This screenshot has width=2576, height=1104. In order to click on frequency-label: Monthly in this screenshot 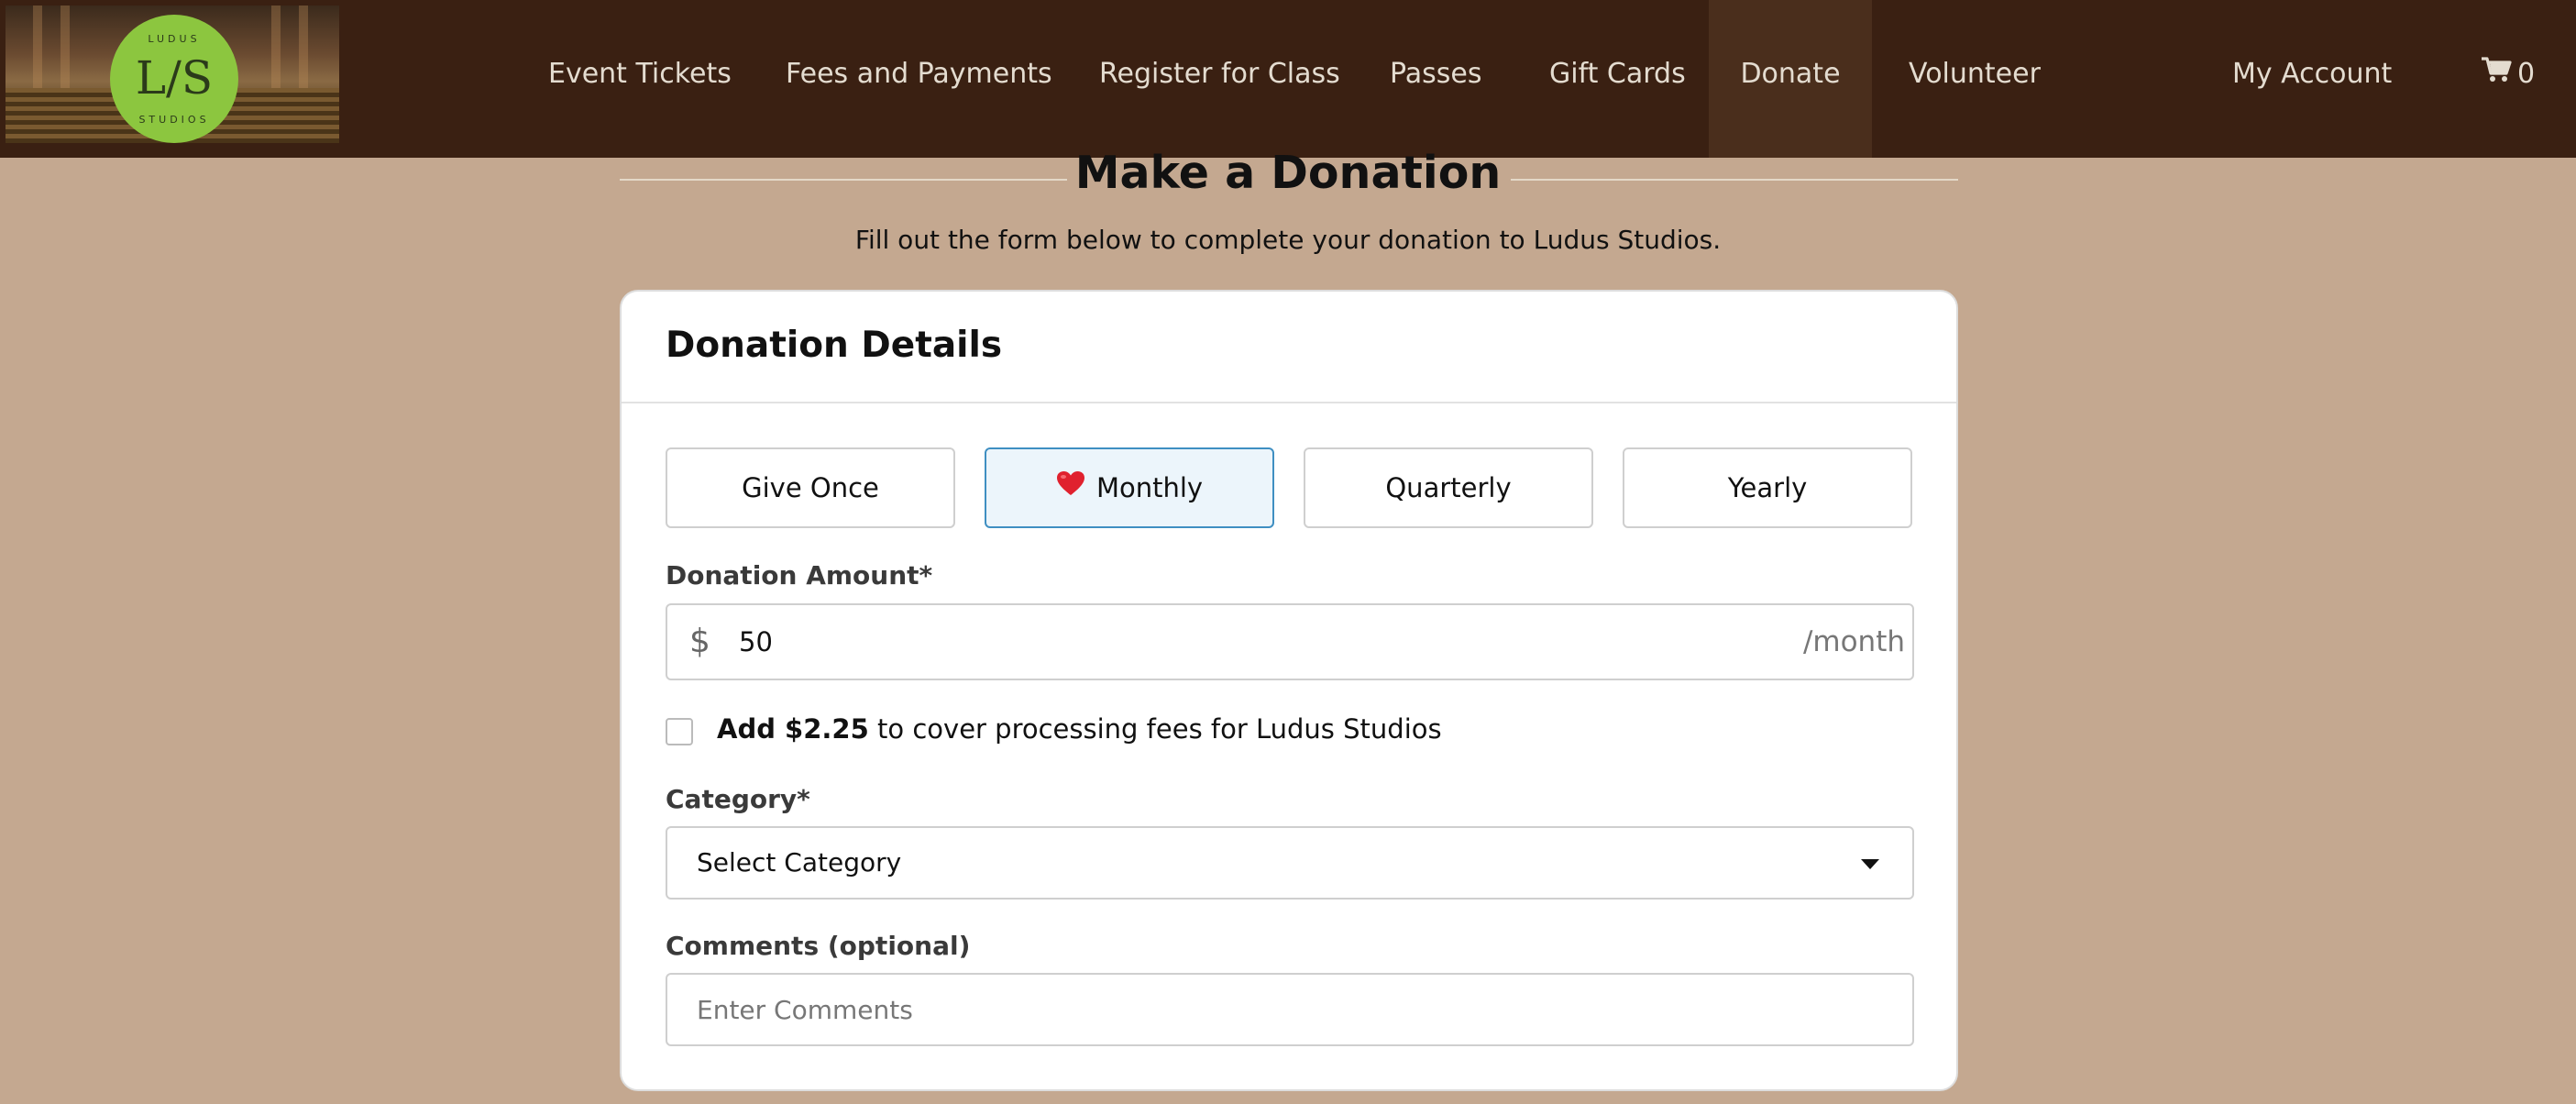, I will do `click(1149, 487)`.